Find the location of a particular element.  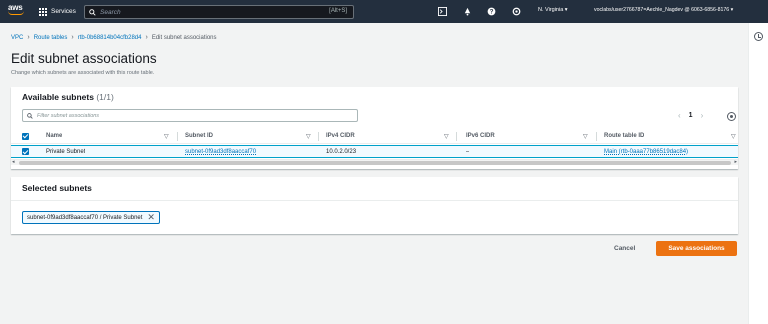

save-associations-button: Save associations is located at coordinates (696, 248).